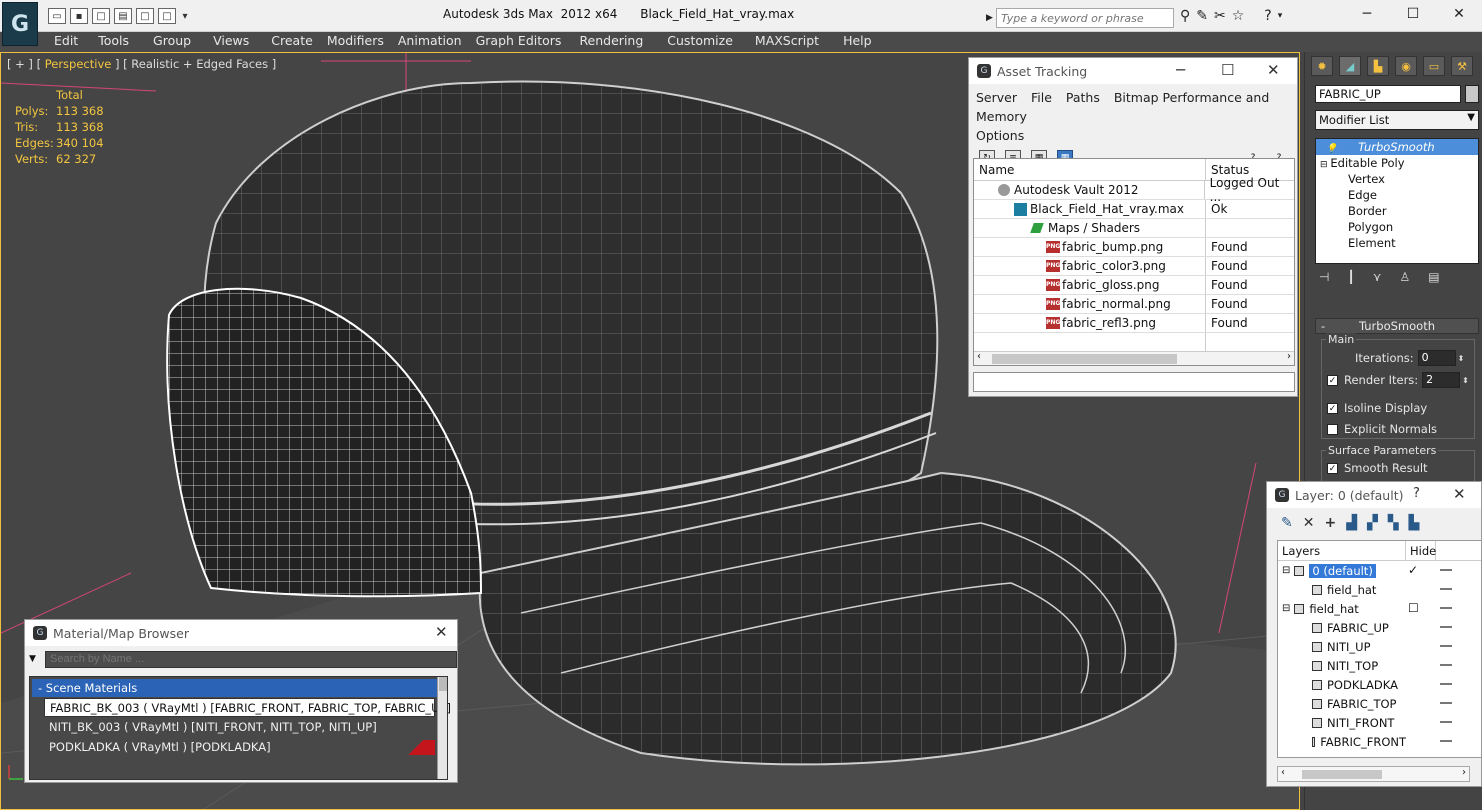 This screenshot has width=1482, height=810. I want to click on help-dropdown-icon: ▾, so click(1280, 17).